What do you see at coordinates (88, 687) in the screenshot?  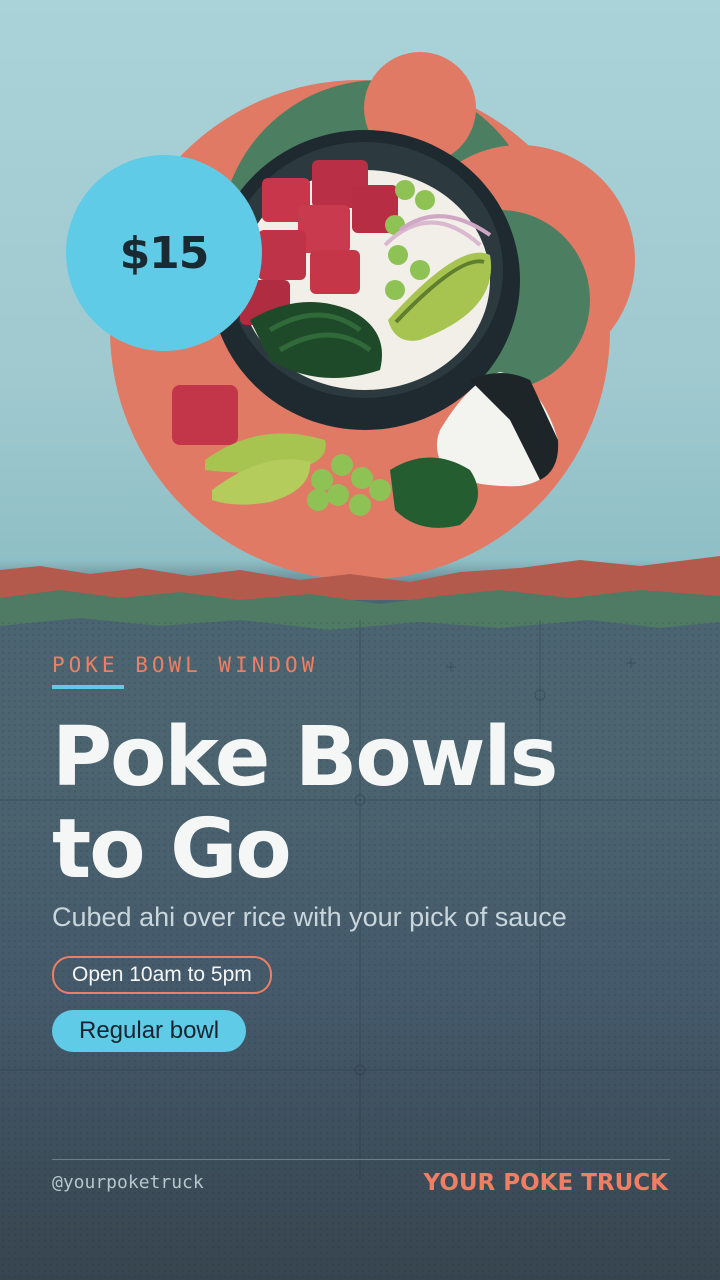 I see `eyebrow-underline` at bounding box center [88, 687].